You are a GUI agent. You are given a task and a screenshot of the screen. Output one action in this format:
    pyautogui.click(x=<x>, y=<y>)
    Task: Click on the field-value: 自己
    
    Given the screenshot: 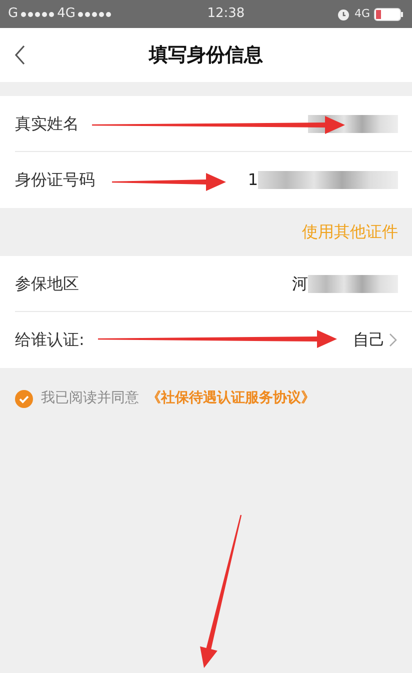 What is the action you would take?
    pyautogui.click(x=369, y=340)
    